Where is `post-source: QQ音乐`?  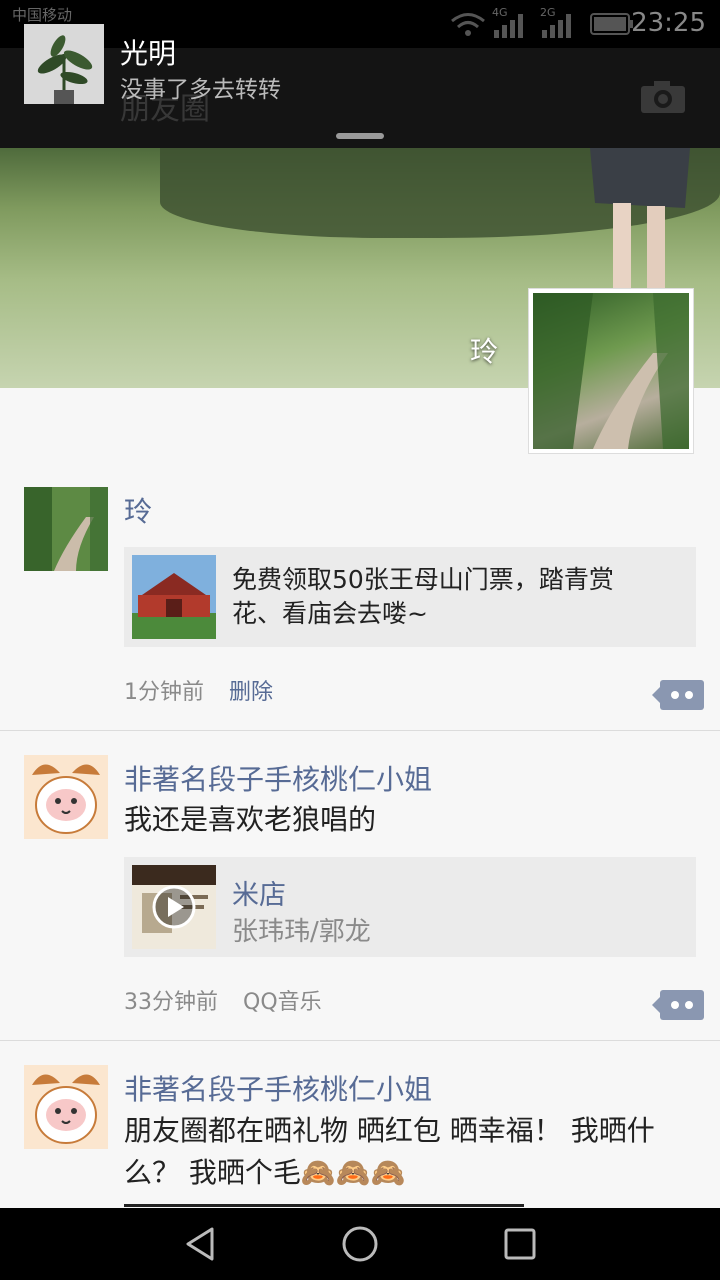
post-source: QQ音乐 is located at coordinates (282, 1000).